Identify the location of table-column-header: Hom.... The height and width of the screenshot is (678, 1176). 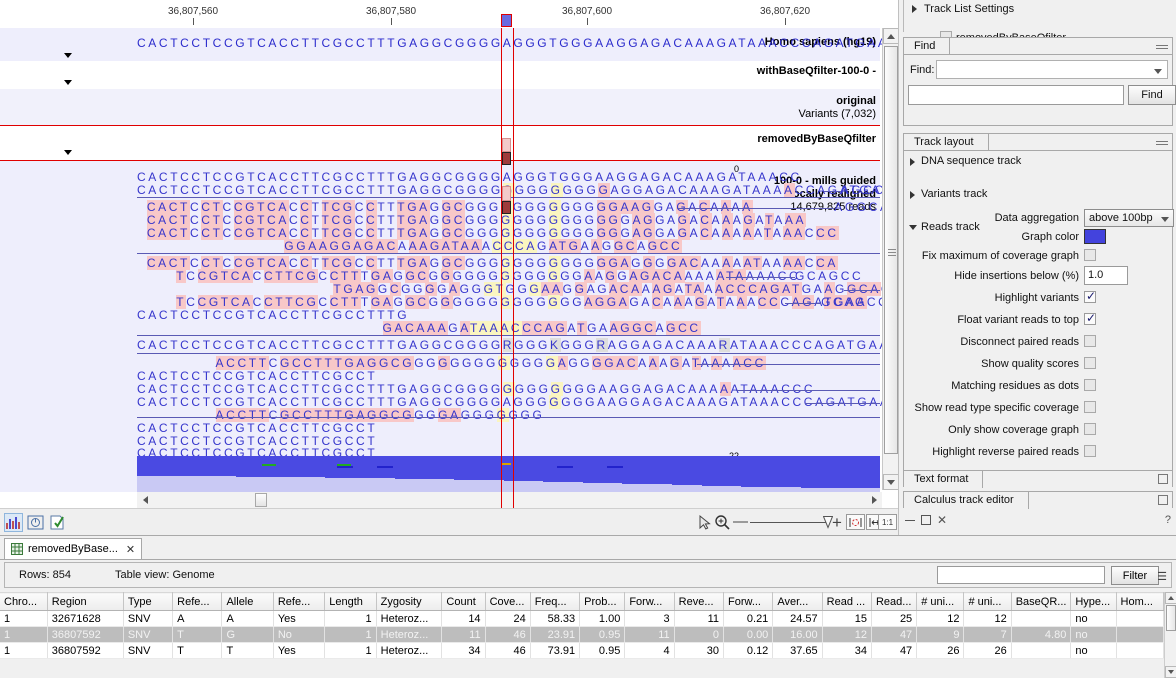
(1140, 601).